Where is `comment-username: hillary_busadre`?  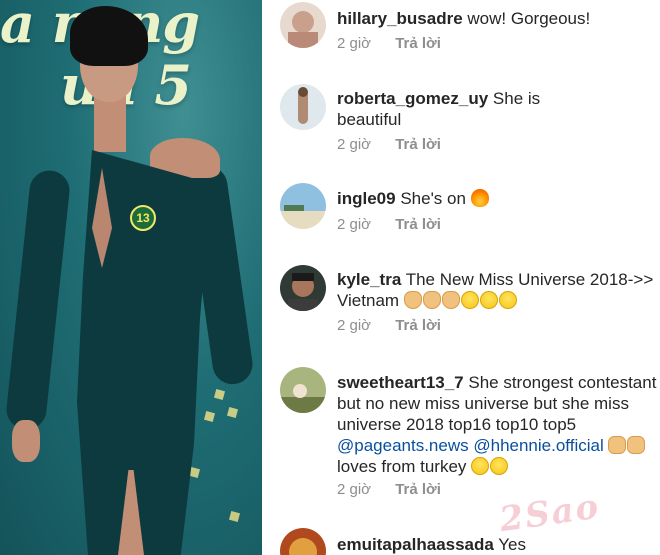
comment-username: hillary_busadre is located at coordinates (400, 18).